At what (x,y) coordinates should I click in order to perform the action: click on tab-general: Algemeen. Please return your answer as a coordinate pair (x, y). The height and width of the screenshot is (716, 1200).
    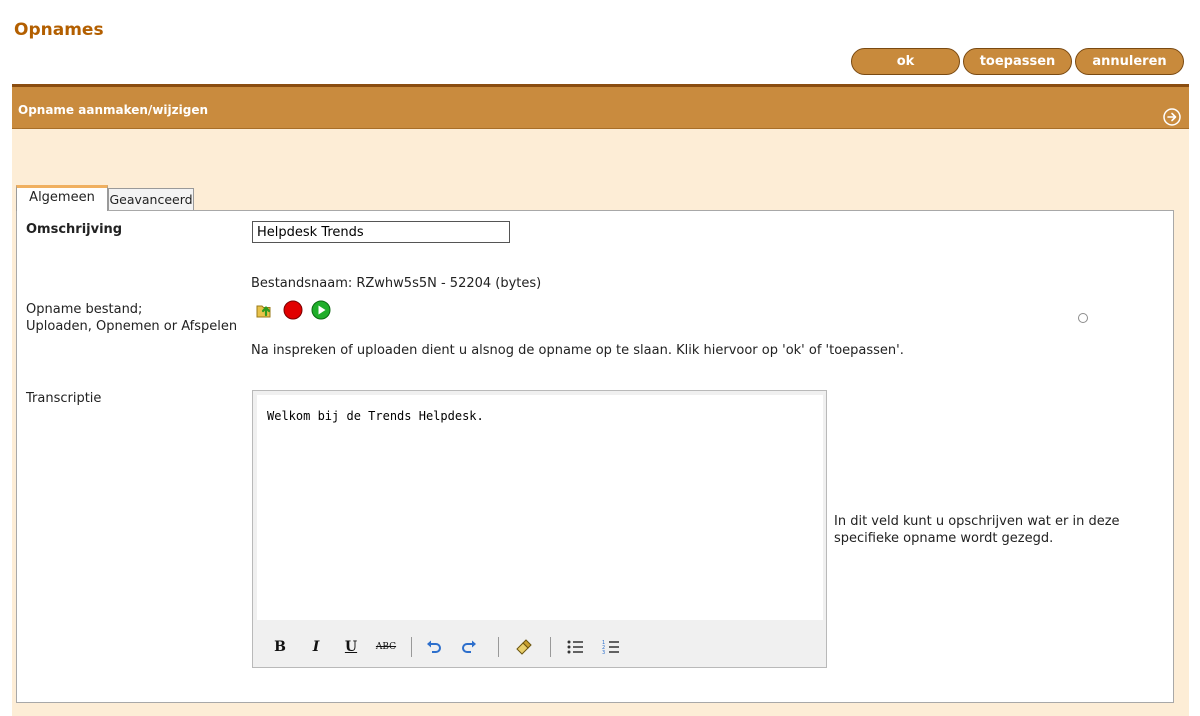
    Looking at the image, I should click on (62, 198).